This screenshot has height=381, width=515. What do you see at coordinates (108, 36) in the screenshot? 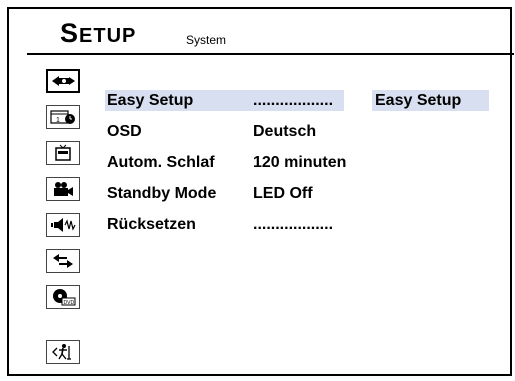
I see `title-rest: ETUP` at bounding box center [108, 36].